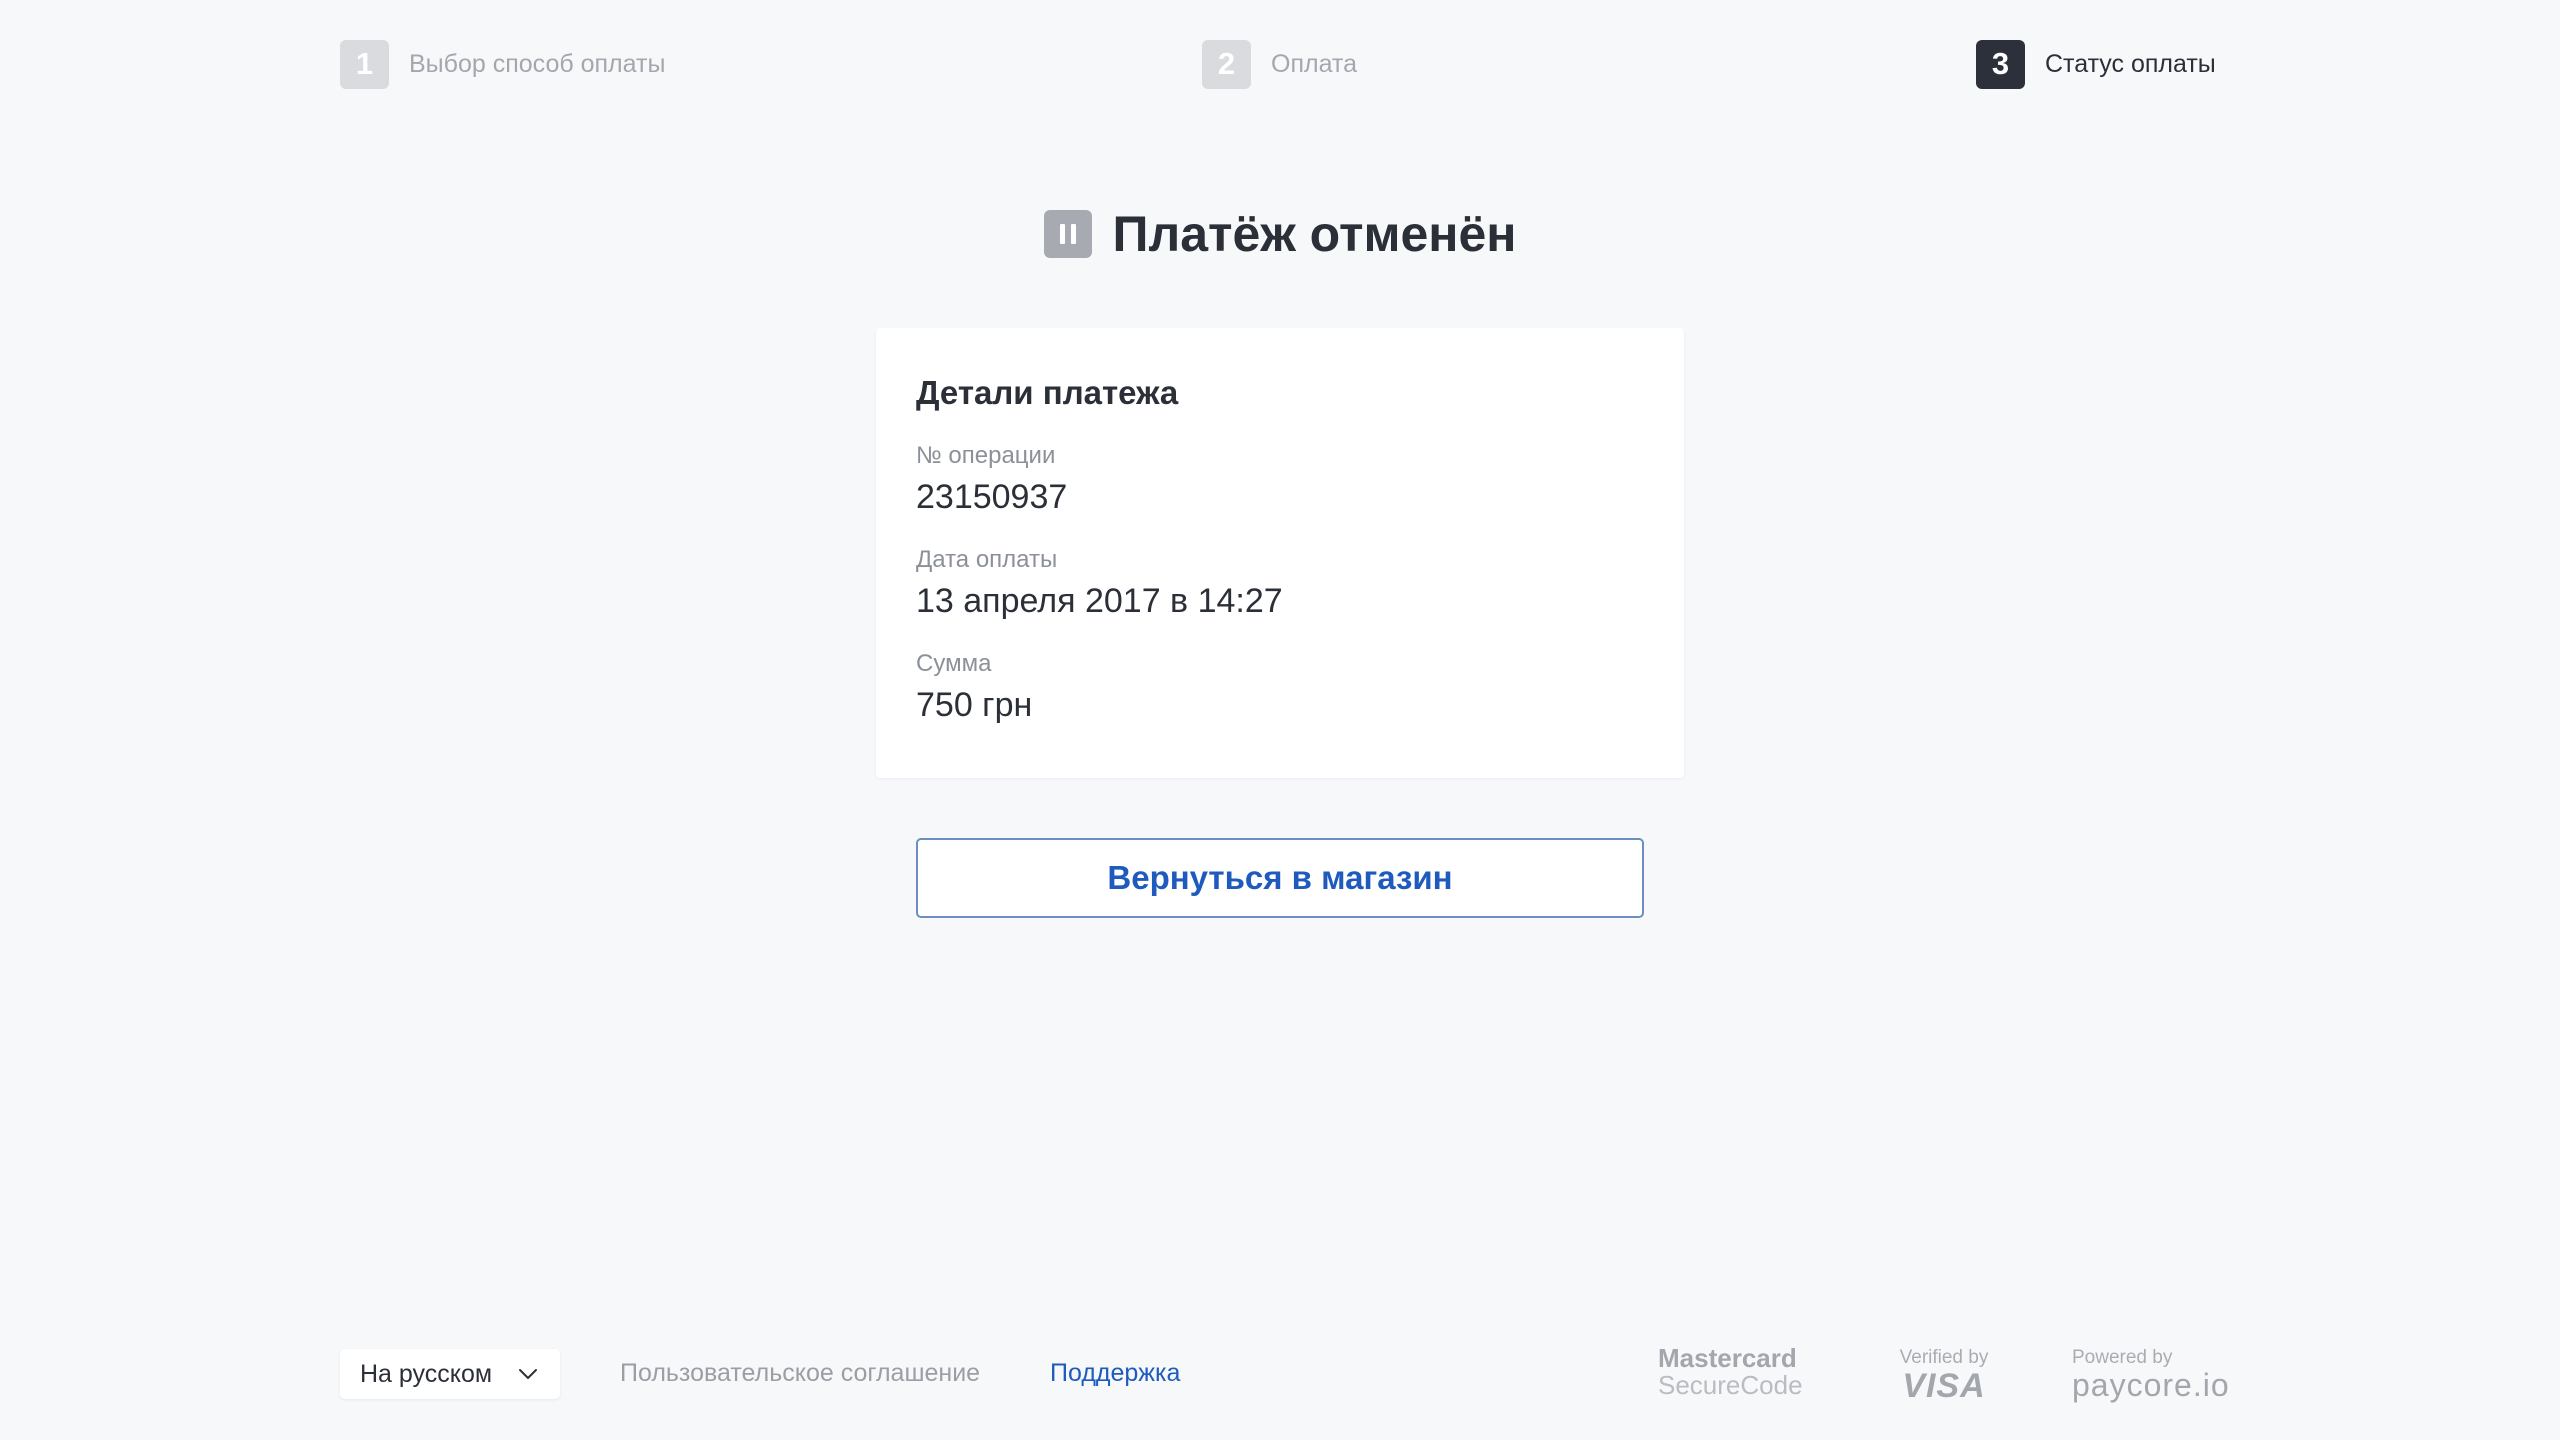 The width and height of the screenshot is (2560, 1440). I want to click on step-label: Оплата, so click(1314, 63).